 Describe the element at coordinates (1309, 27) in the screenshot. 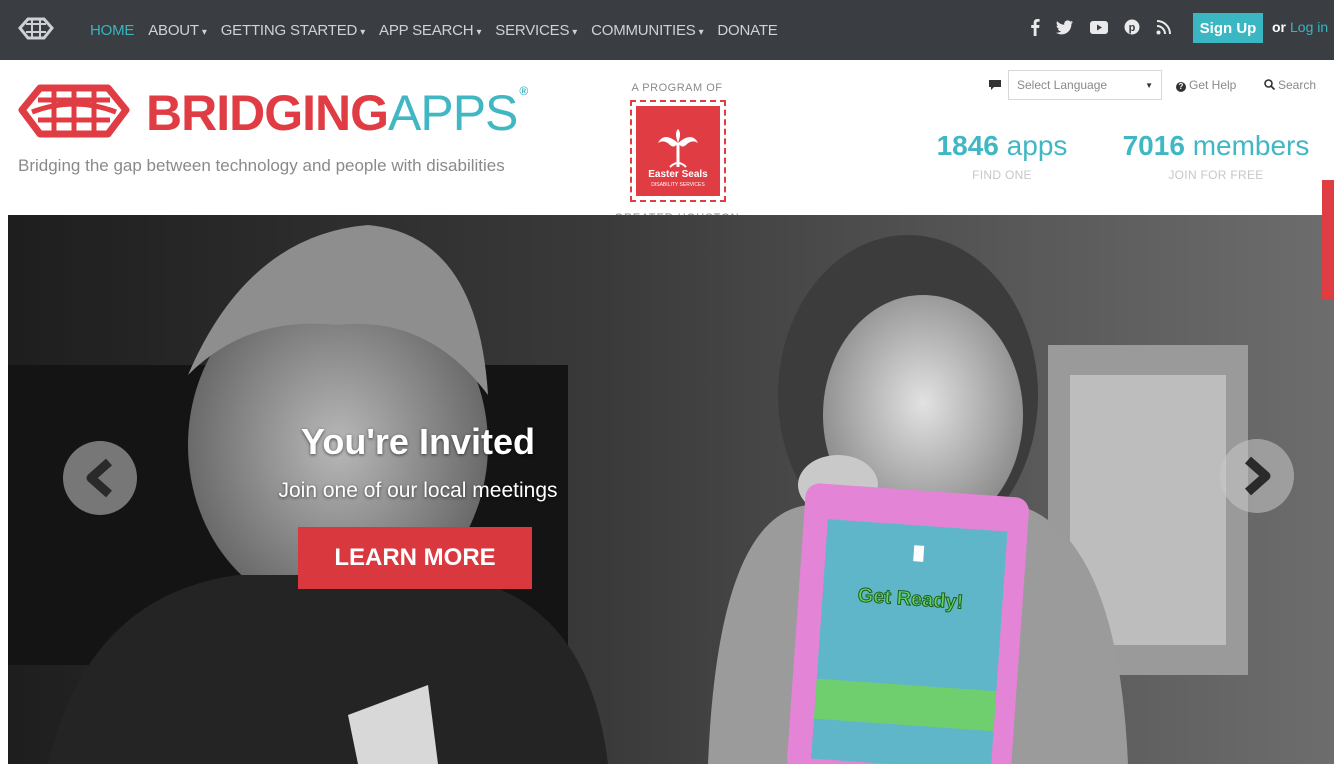

I see `log-in-link: Log in` at that location.